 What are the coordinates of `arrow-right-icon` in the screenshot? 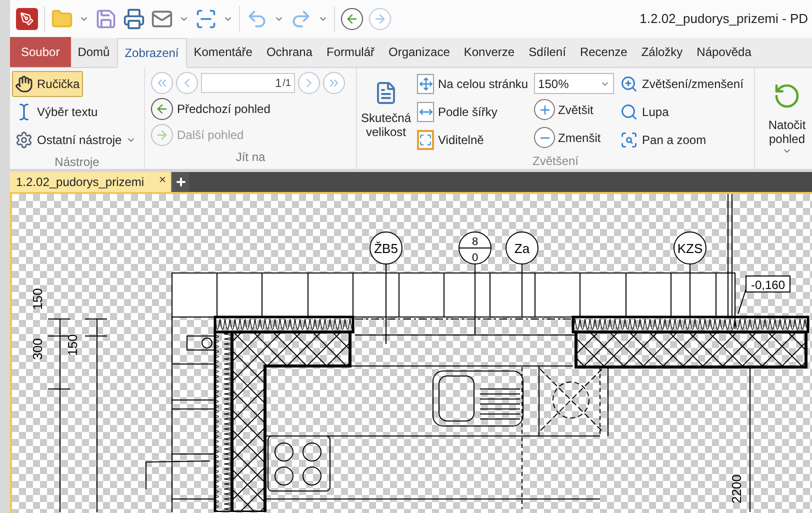 It's located at (162, 135).